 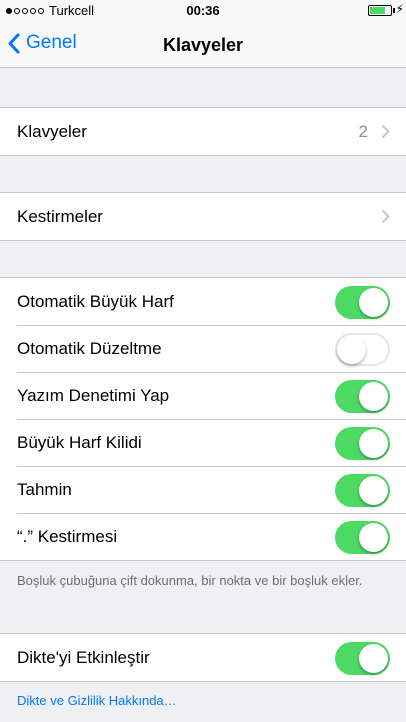 What do you see at coordinates (93, 395) in the screenshot?
I see `toggle-label: Yazım Denetimi Yap` at bounding box center [93, 395].